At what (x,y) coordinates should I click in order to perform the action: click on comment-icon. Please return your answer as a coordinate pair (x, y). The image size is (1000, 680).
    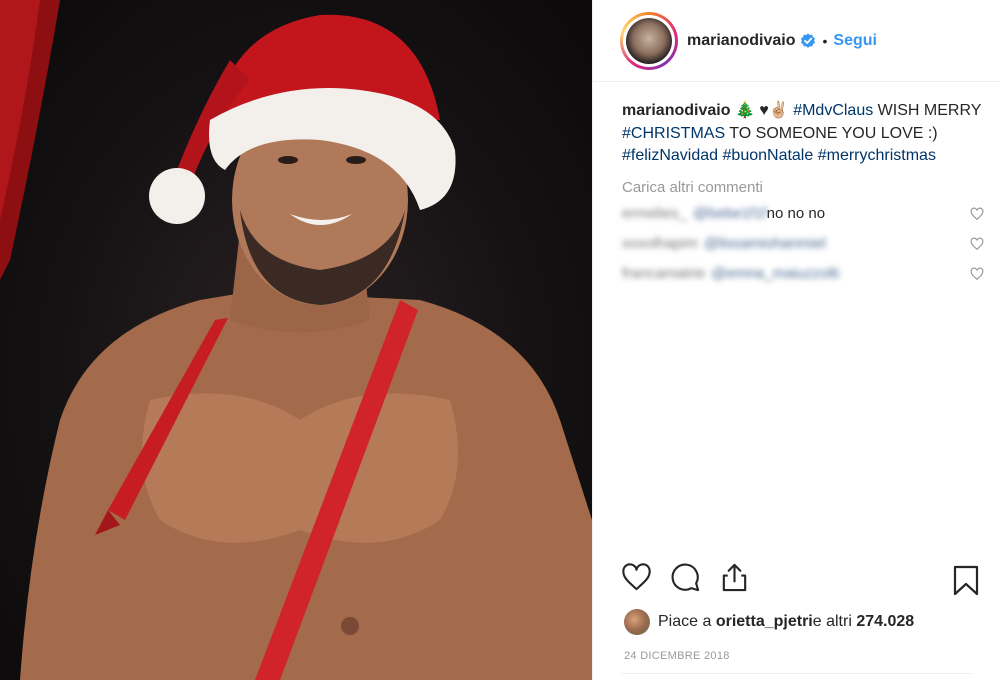
    Looking at the image, I should click on (685, 577).